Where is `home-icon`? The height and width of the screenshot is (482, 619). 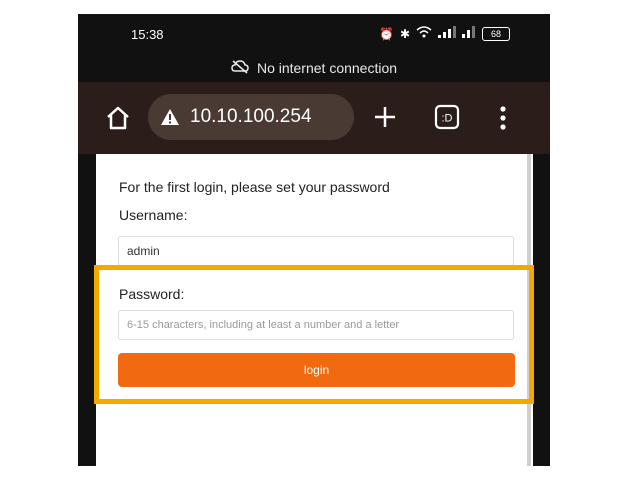 home-icon is located at coordinates (118, 118).